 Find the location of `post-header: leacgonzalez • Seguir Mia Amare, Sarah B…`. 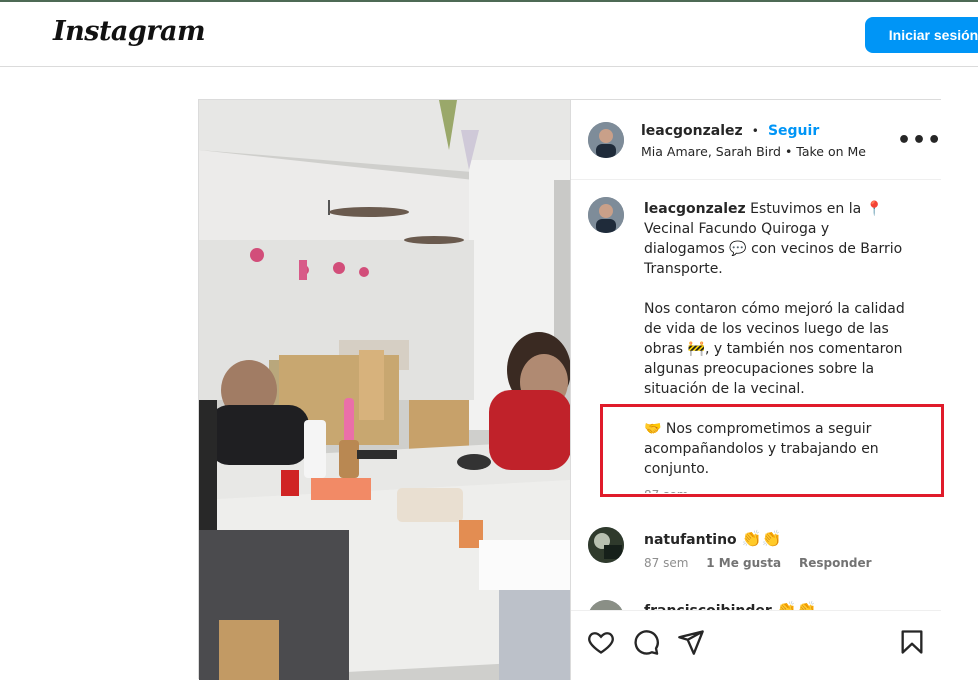

post-header: leacgonzalez • Seguir Mia Amare, Sarah B… is located at coordinates (756, 140).